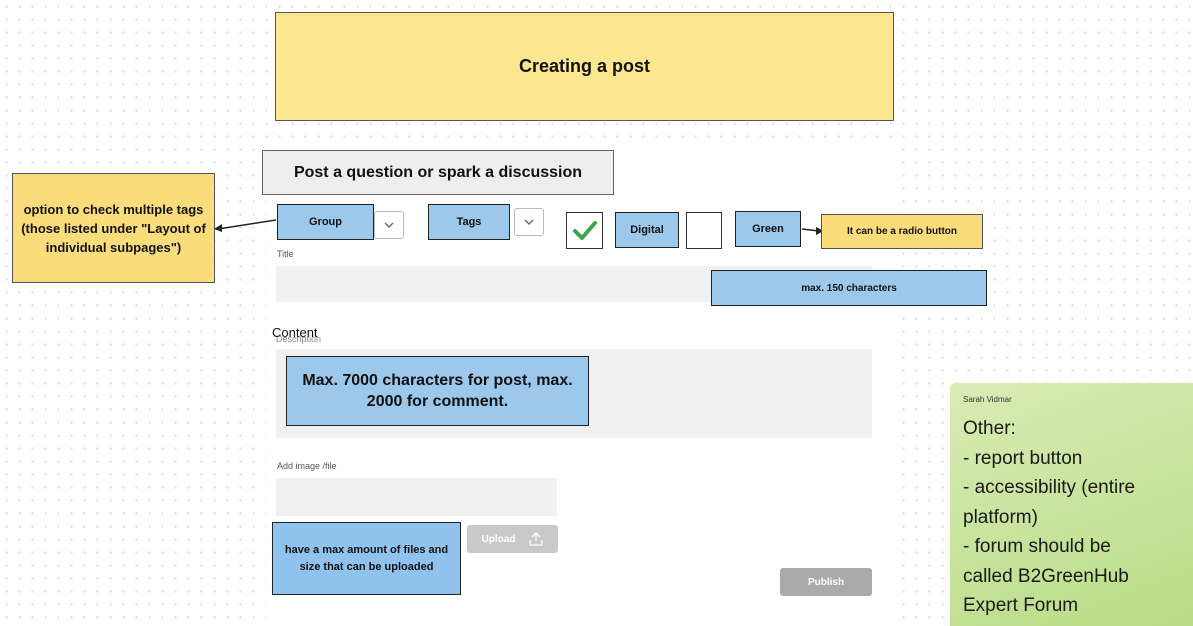 The width and height of the screenshot is (1193, 626). What do you see at coordinates (1046, 576) in the screenshot?
I see `sticky-note-line: called B2GreenHub` at bounding box center [1046, 576].